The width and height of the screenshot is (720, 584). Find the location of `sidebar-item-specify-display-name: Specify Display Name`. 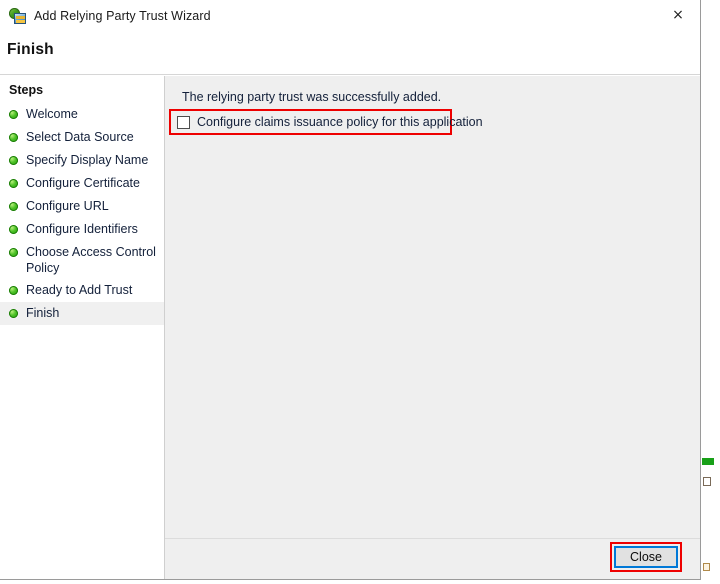

sidebar-item-specify-display-name: Specify Display Name is located at coordinates (82, 160).